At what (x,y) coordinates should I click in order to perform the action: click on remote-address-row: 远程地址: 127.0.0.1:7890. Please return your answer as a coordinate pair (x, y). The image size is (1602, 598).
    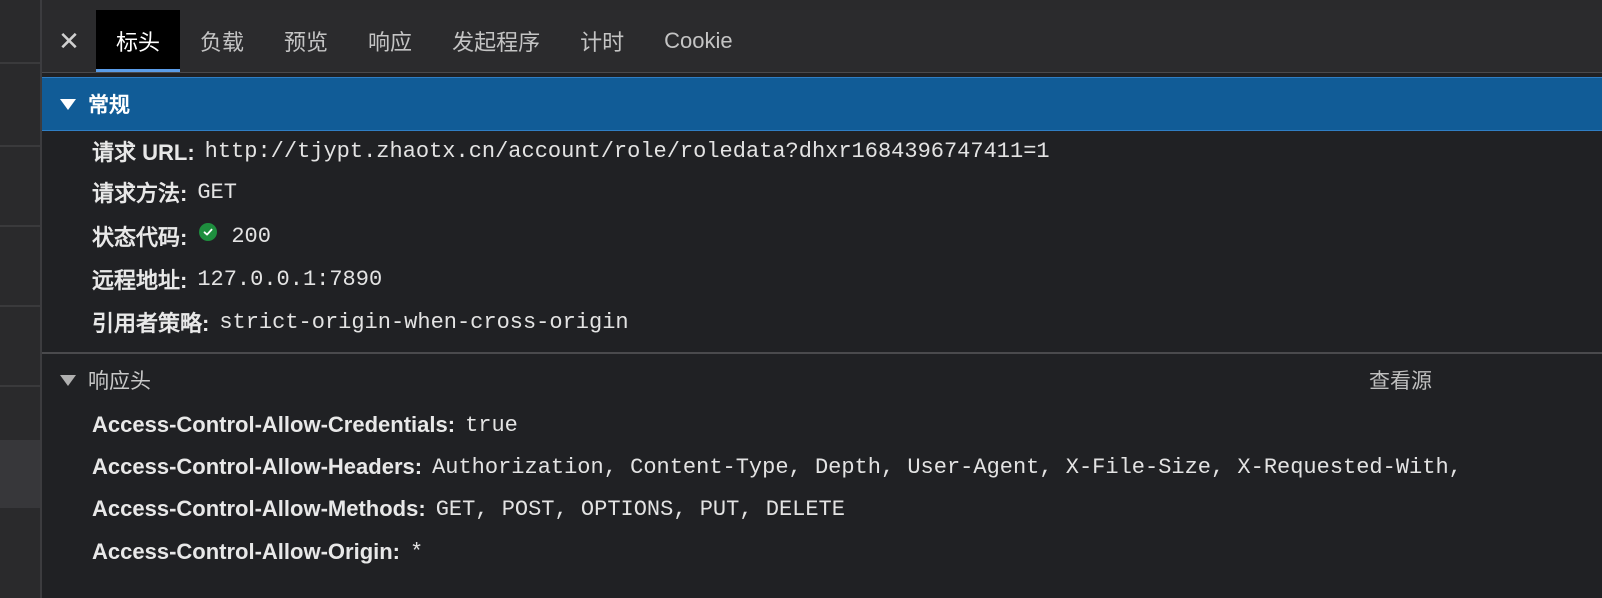
    Looking at the image, I should click on (237, 279).